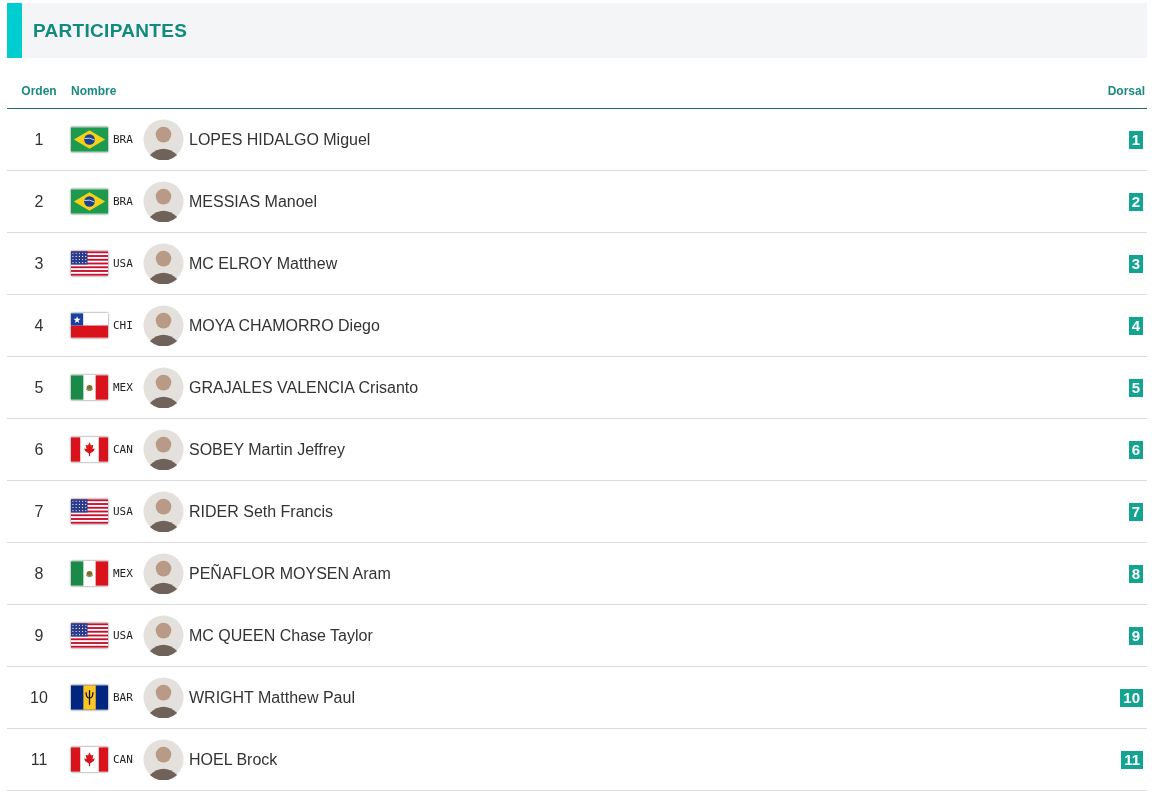 The width and height of the screenshot is (1158, 792). What do you see at coordinates (284, 325) in the screenshot?
I see `athlete-name: MOYA CHAMORRO Diego` at bounding box center [284, 325].